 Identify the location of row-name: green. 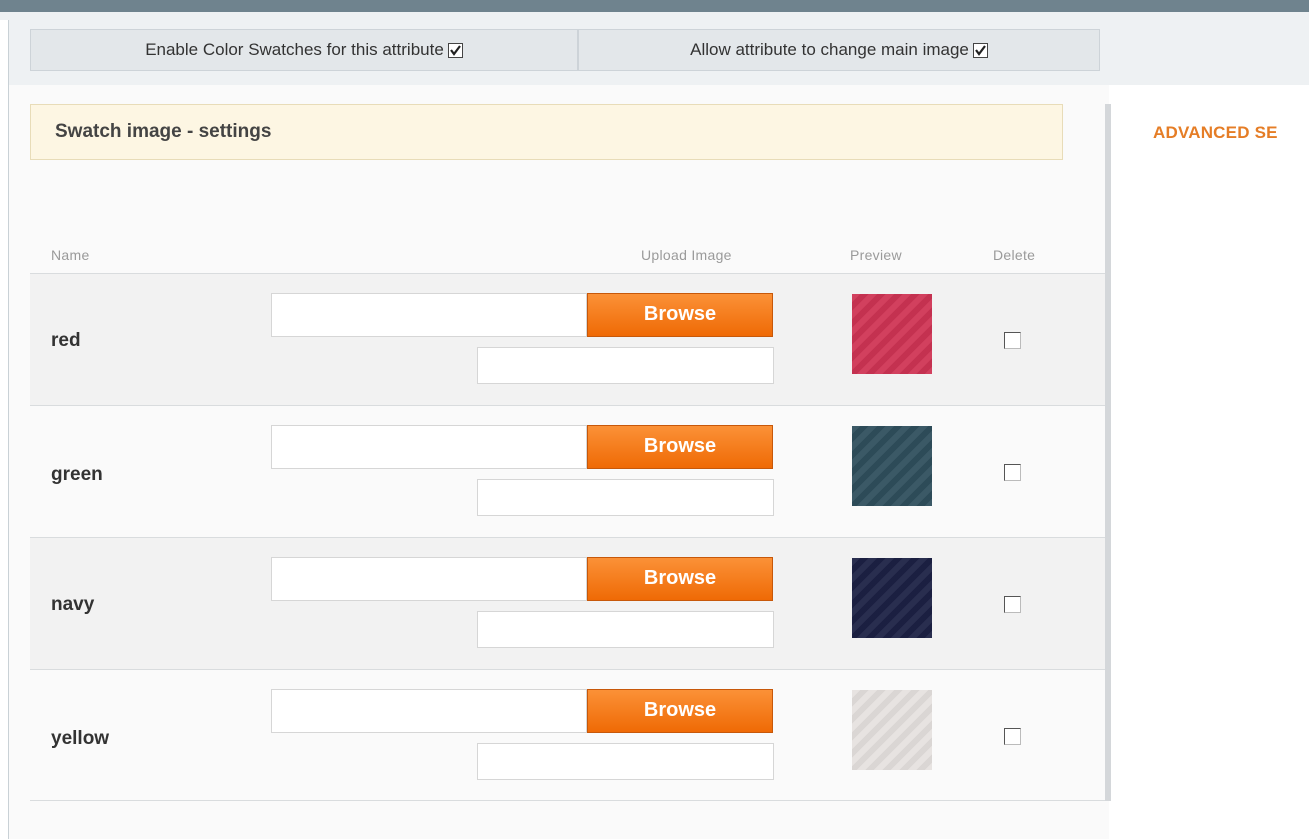
(77, 474).